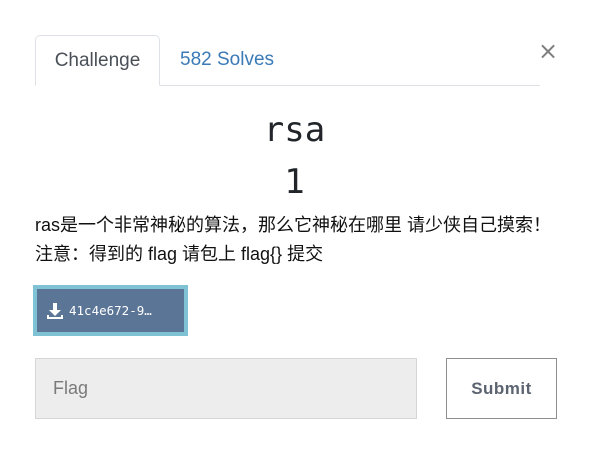  I want to click on submit-button: Submit, so click(501, 388).